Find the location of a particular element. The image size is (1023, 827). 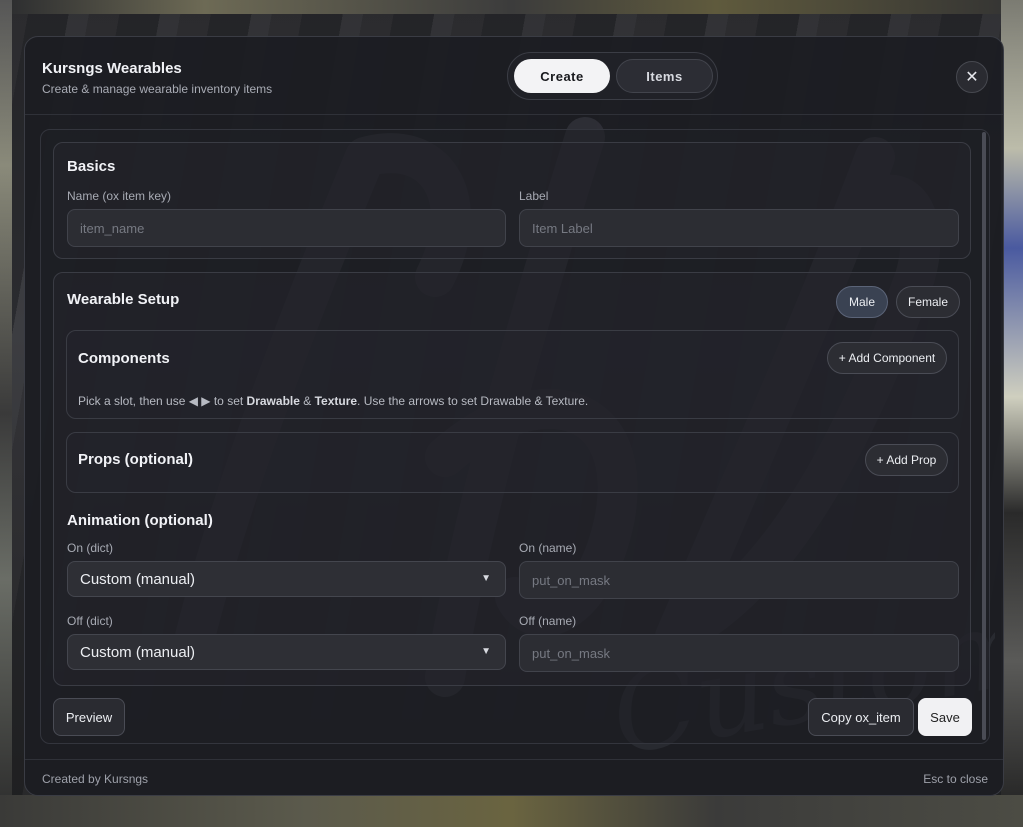

app-title: Kursngs Wearables is located at coordinates (112, 68).